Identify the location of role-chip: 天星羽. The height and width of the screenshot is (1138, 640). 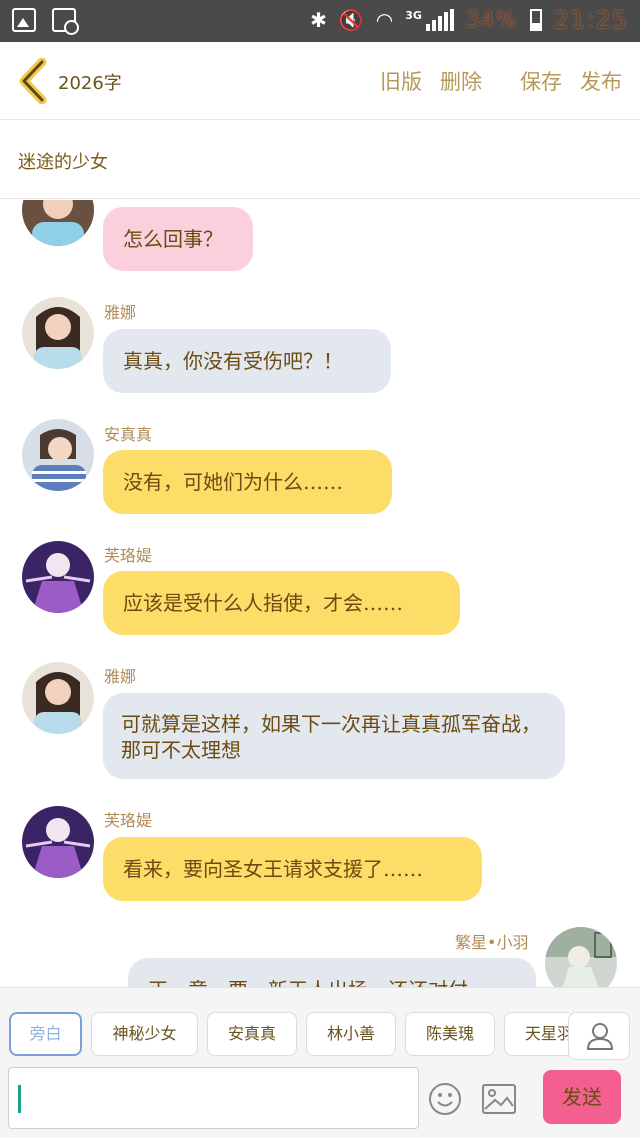
(536, 1034).